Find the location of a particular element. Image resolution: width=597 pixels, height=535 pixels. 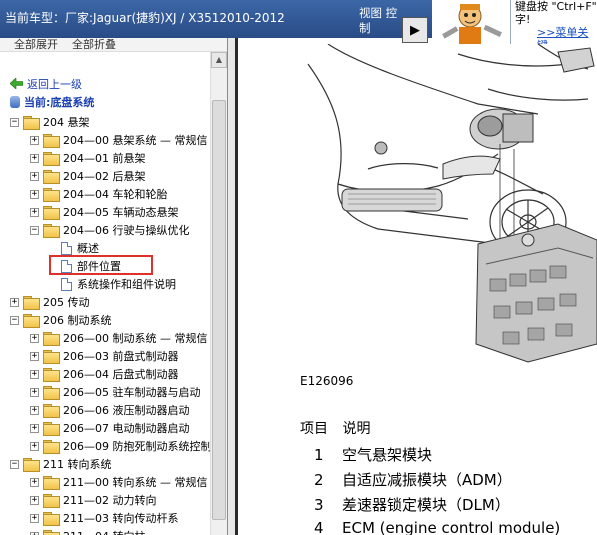

tree-item-label: 206—09 防抱死制动系统控制 is located at coordinates (137, 446).